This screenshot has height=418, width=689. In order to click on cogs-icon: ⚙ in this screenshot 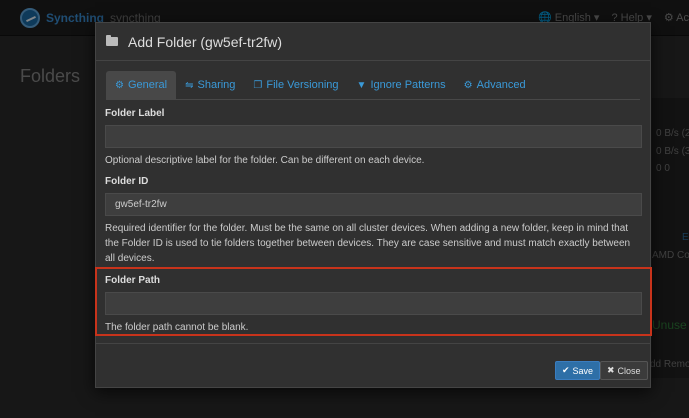, I will do `click(468, 85)`.